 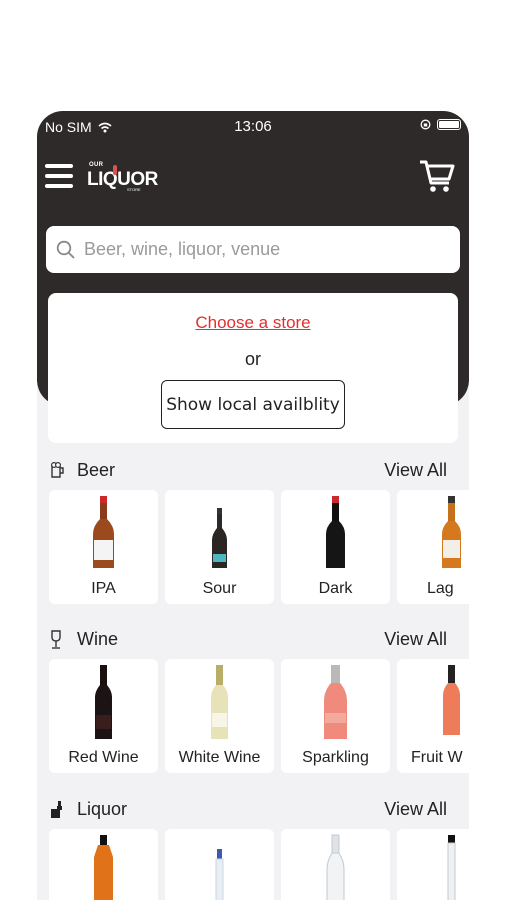 What do you see at coordinates (56, 809) in the screenshot?
I see `liquor-icon` at bounding box center [56, 809].